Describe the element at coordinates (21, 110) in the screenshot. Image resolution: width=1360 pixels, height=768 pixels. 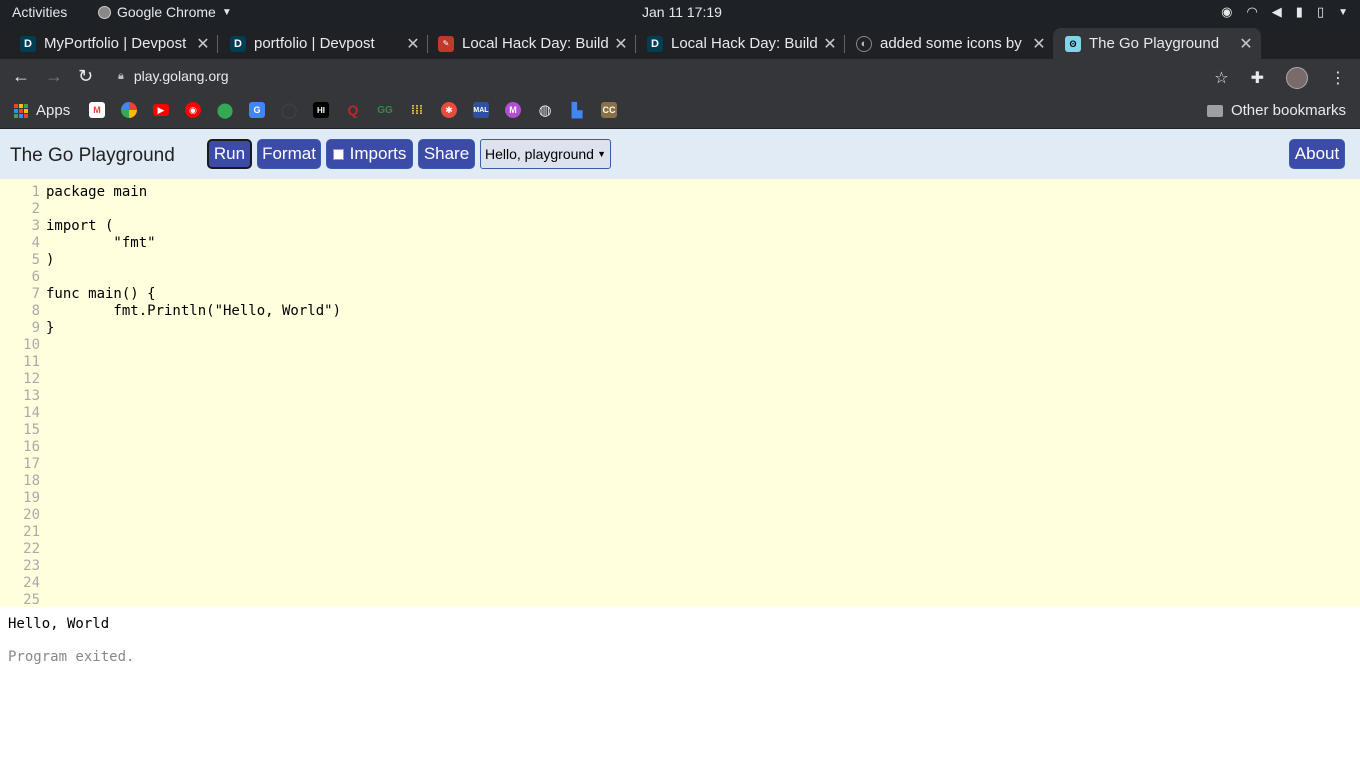
I see `apps-grid-icon` at that location.